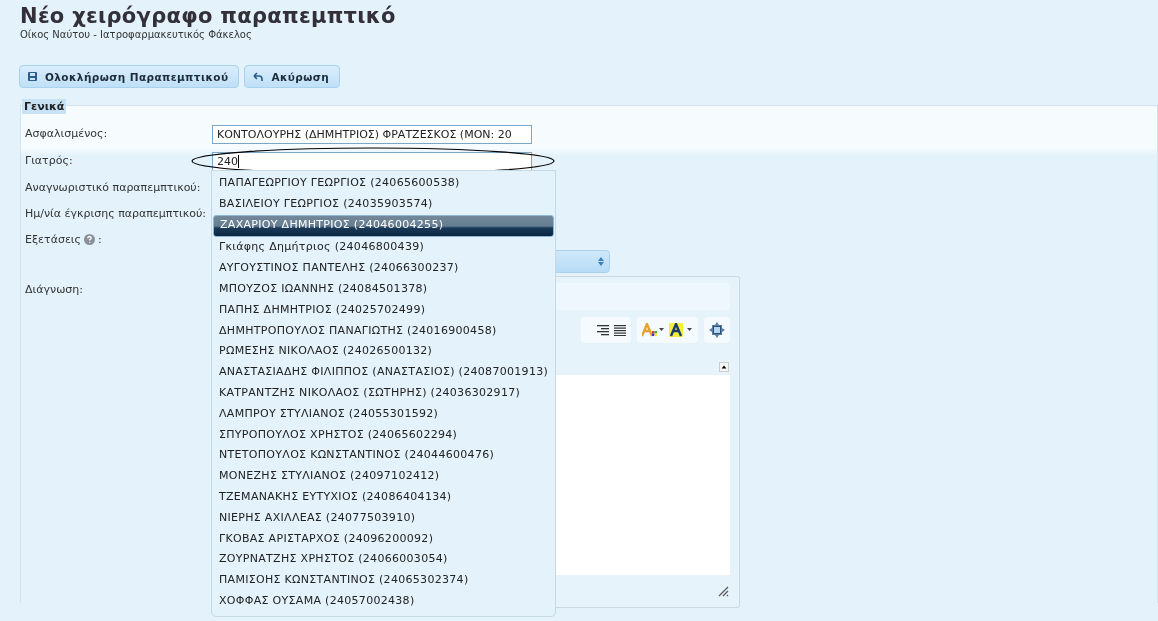 This screenshot has height=621, width=1158. What do you see at coordinates (653, 330) in the screenshot?
I see `font-color-icon` at bounding box center [653, 330].